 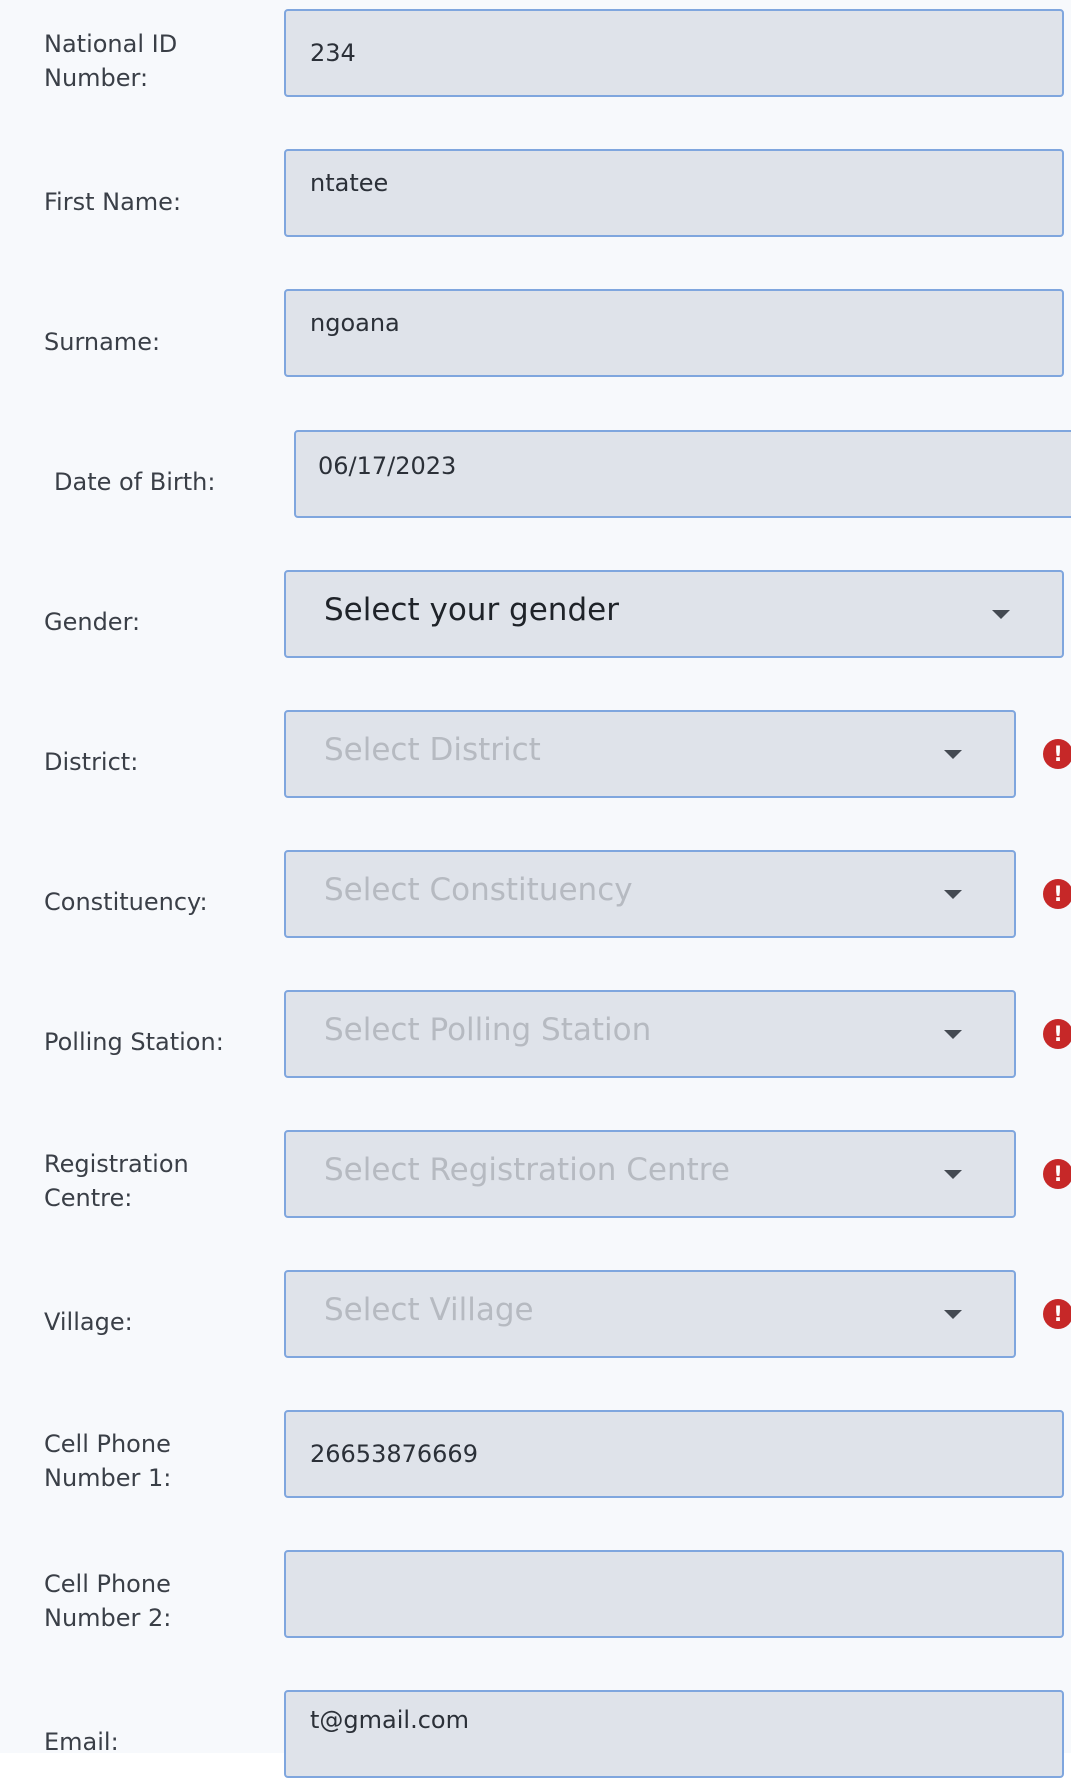 What do you see at coordinates (394, 1454) in the screenshot?
I see `cell-phone-1-value: 26653876669` at bounding box center [394, 1454].